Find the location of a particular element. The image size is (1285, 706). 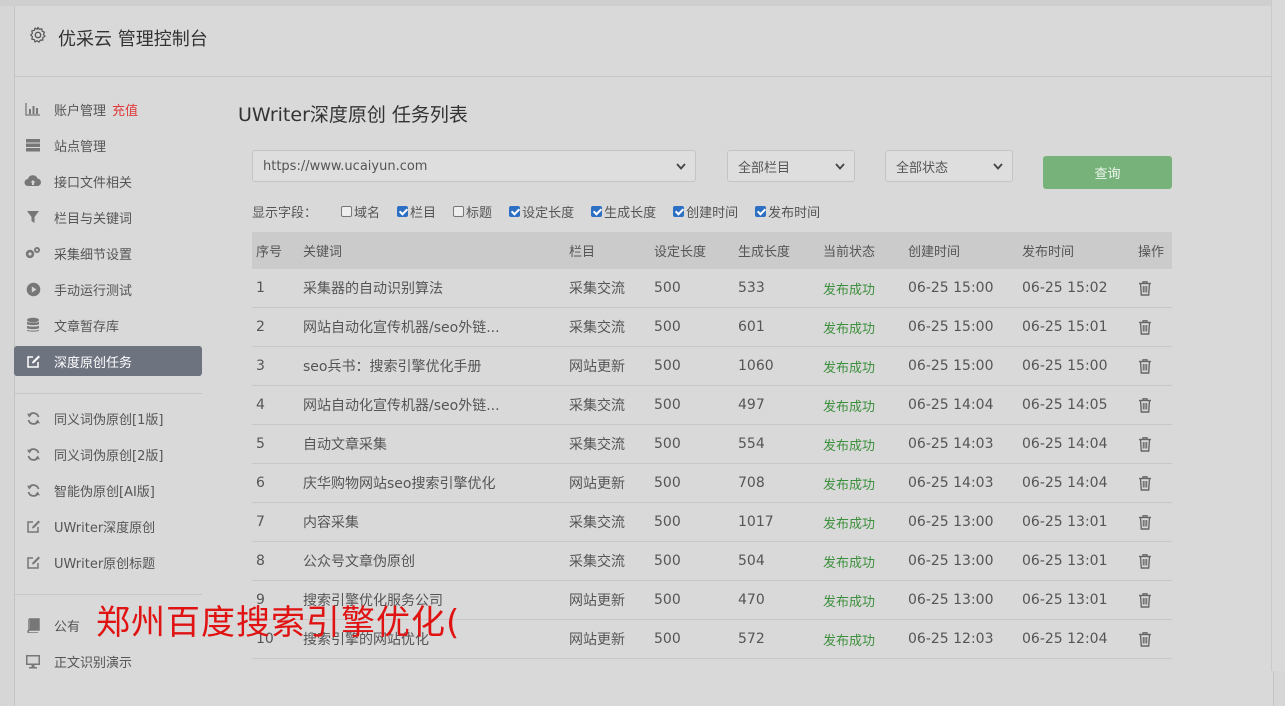

chevron-down-icon is located at coordinates (998, 166).